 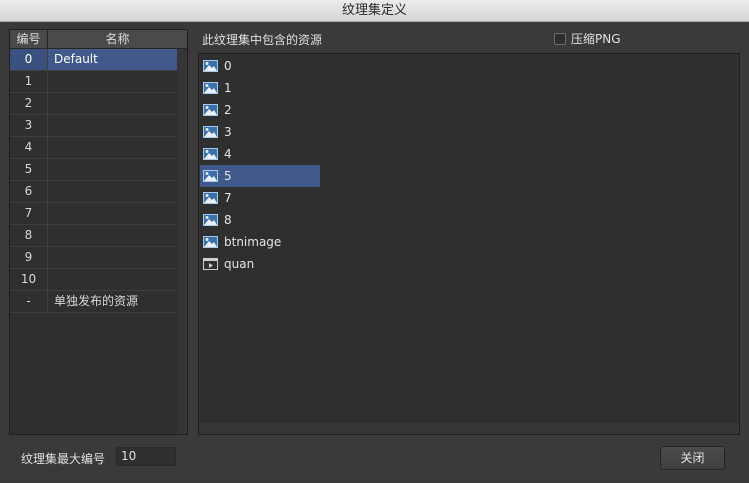 I want to click on atlas-rows: 0 Default 1 2 3 4 5 6 7 8 9 10- 单独发布的资源, so click(x=93, y=181).